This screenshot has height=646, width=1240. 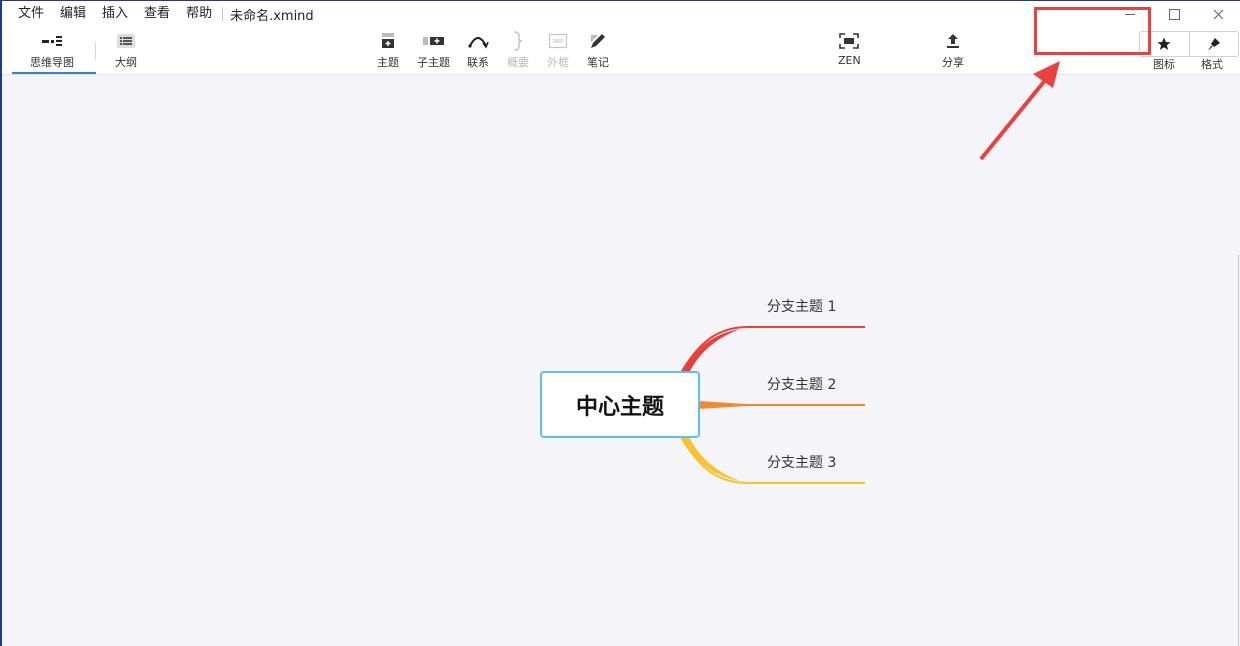 I want to click on annotation-highlight-box, so click(x=1092, y=31).